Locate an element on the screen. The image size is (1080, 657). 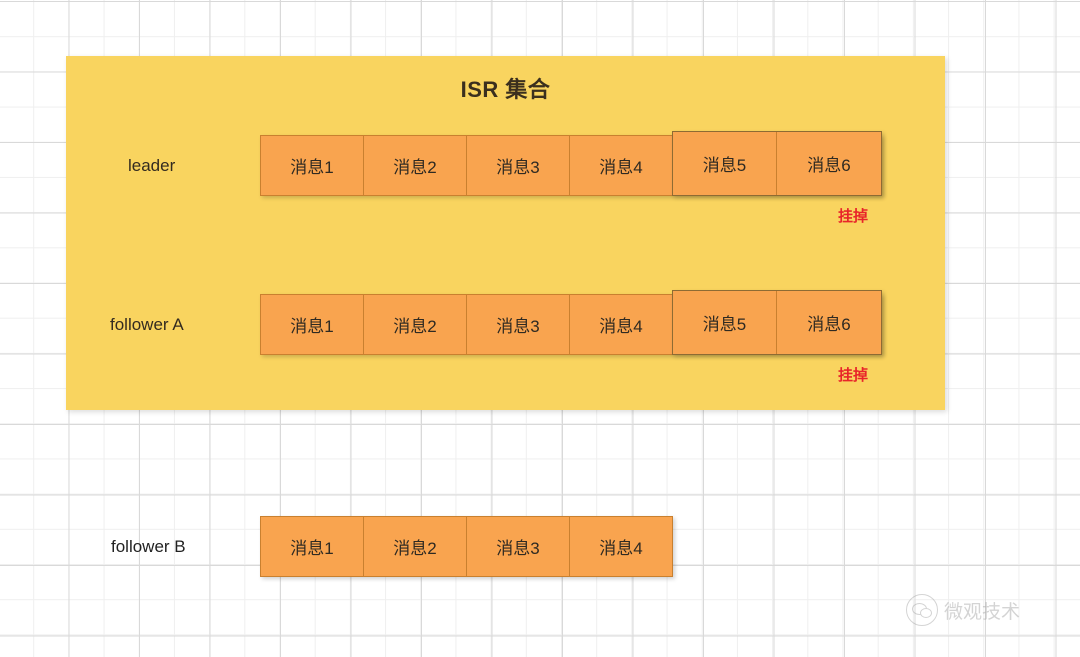
crash-label-leader: 挂掉 is located at coordinates (853, 216).